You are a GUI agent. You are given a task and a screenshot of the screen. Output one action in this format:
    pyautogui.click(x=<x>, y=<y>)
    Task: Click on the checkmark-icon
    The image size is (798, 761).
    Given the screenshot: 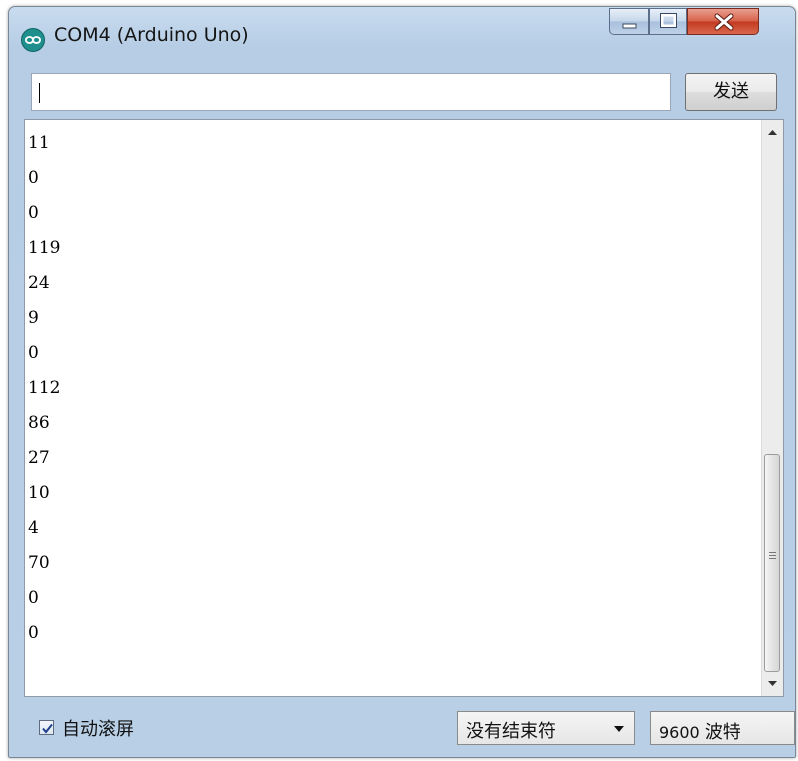 What is the action you would take?
    pyautogui.click(x=47, y=728)
    